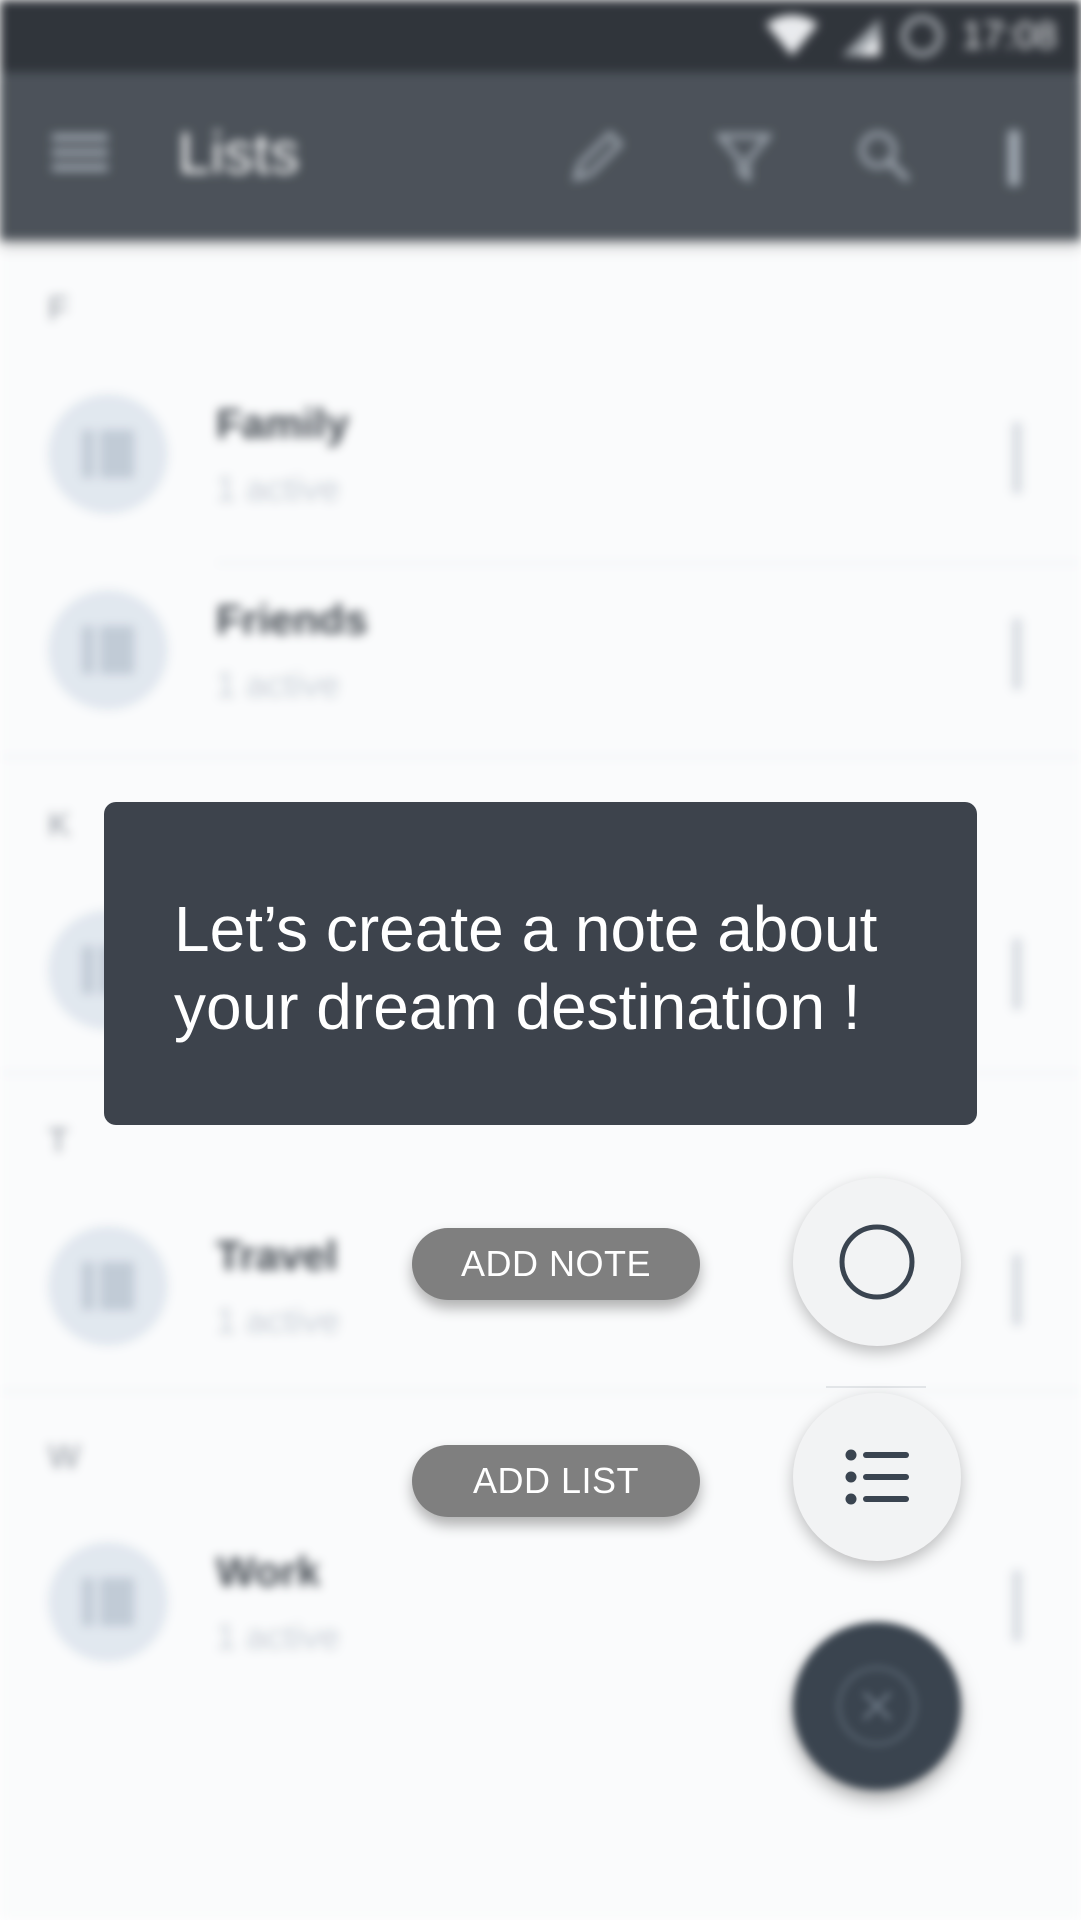  I want to click on add-note-label: ADD NOTE, so click(556, 1264).